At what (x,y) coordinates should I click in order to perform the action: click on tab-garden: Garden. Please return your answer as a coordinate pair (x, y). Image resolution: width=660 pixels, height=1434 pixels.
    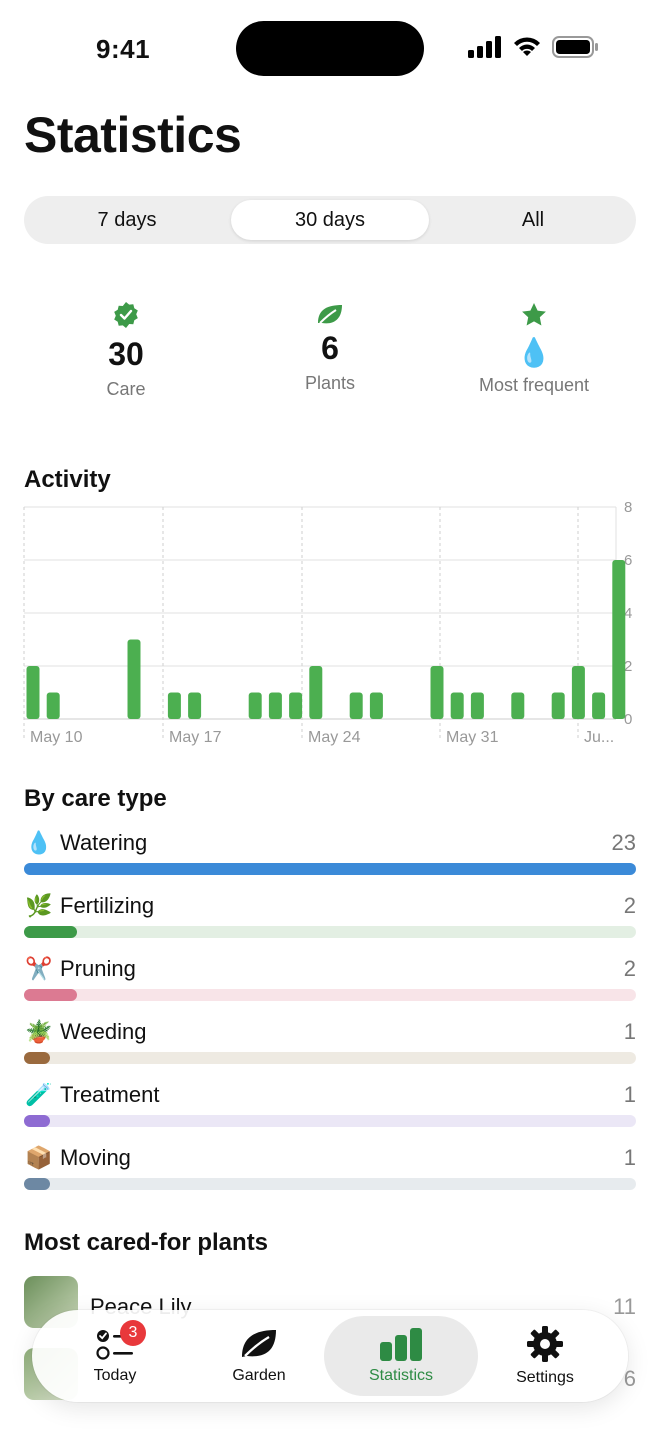
    Looking at the image, I should click on (259, 1356).